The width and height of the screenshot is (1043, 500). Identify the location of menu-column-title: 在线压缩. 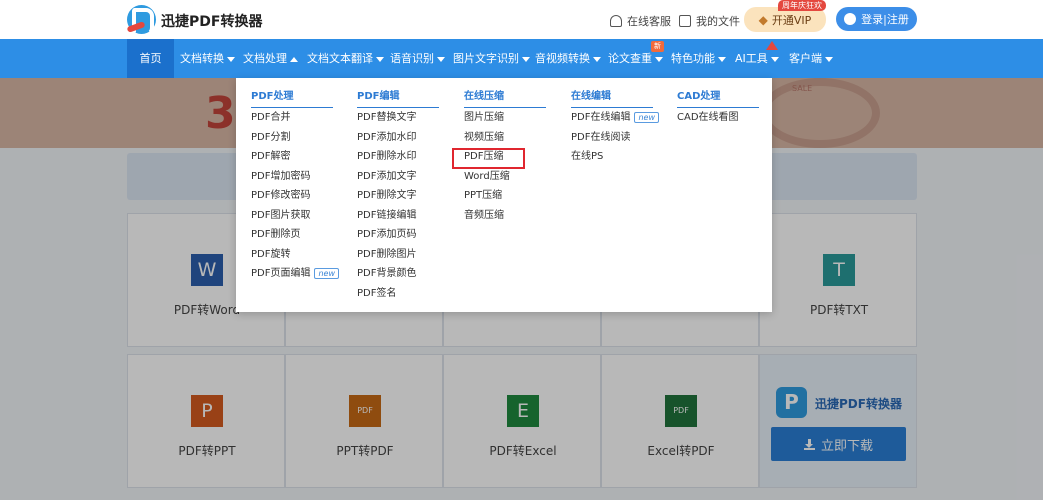
(505, 98).